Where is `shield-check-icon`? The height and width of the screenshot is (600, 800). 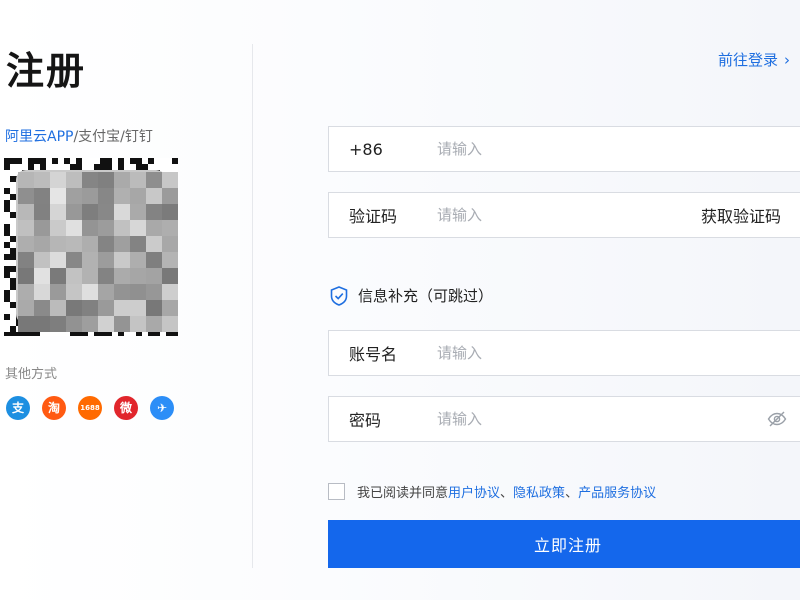
shield-check-icon is located at coordinates (339, 295).